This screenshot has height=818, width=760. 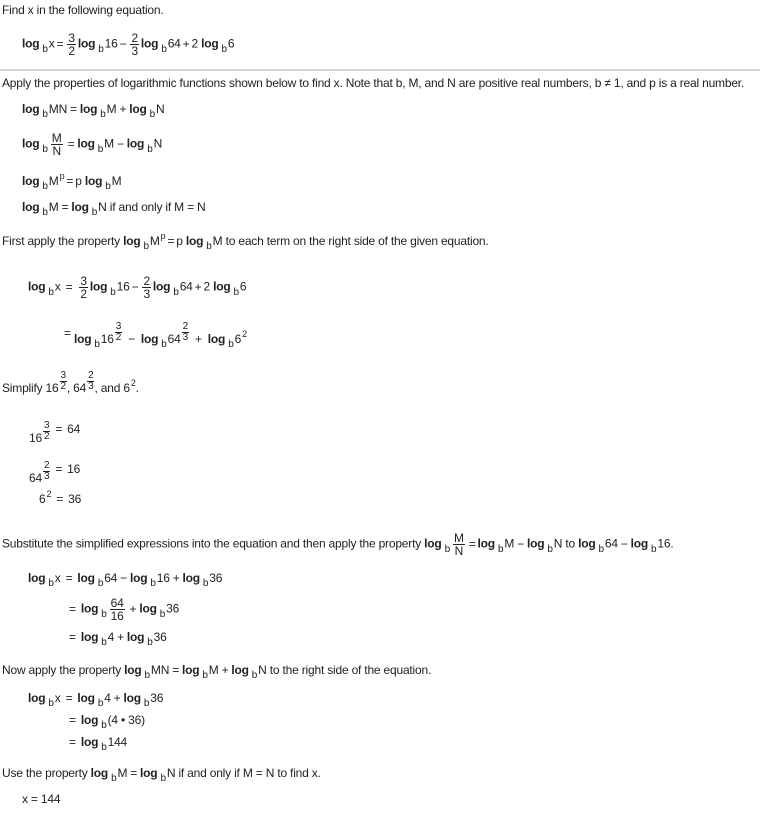 I want to click on given-equation: log bx = 3 2 log b16−2 3 log b64 +2 log b6, so click(x=128, y=44).